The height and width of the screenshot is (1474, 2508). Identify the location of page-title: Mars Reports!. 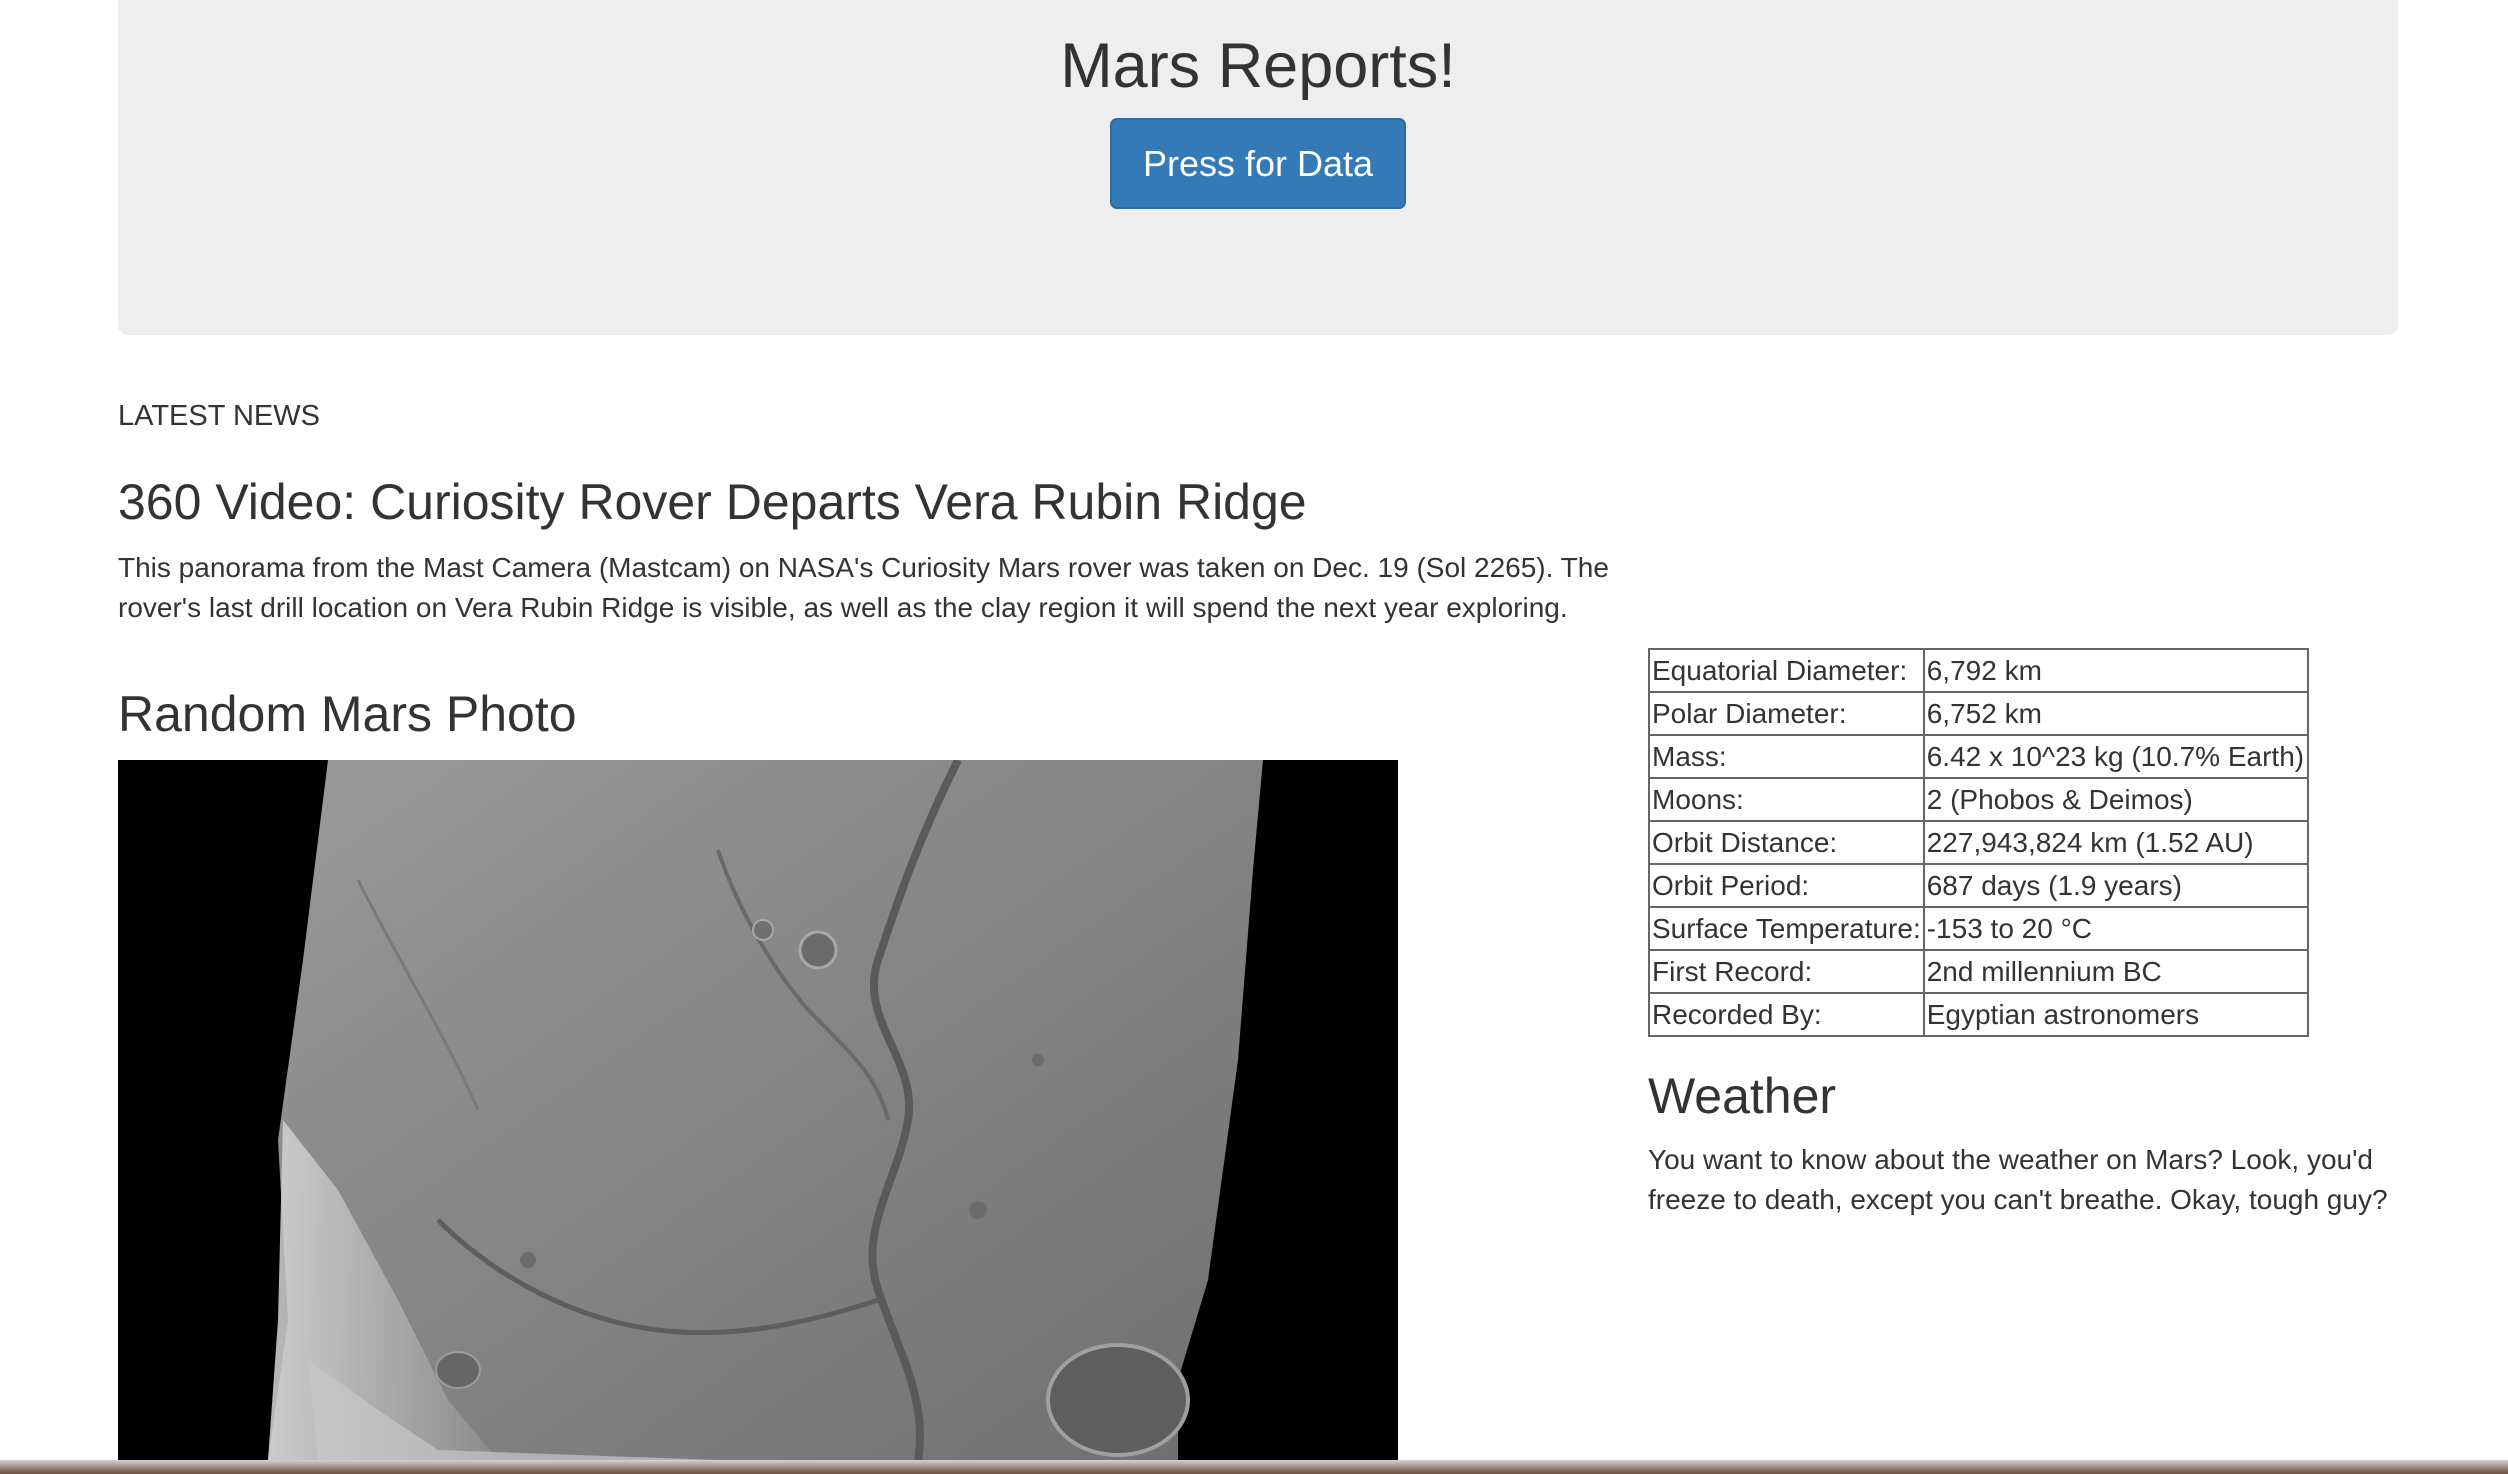
(1258, 66).